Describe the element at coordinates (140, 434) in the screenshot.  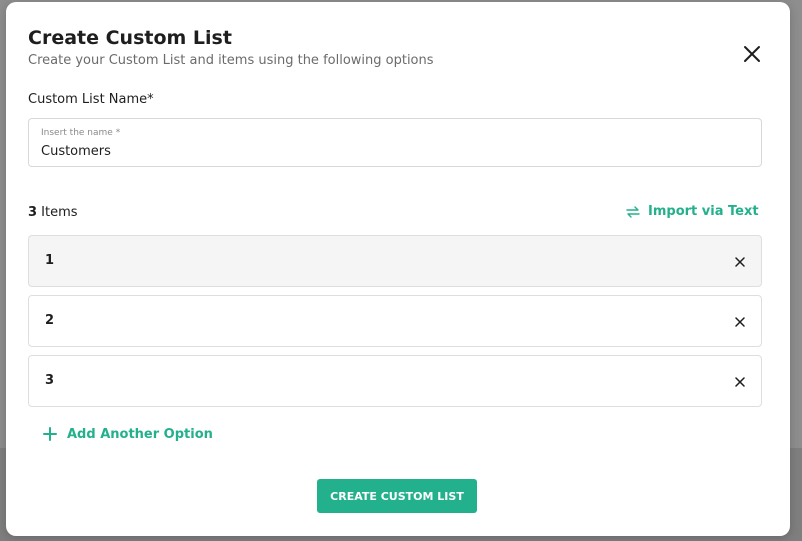
I see `add-another-option-label: Add Another Option` at that location.